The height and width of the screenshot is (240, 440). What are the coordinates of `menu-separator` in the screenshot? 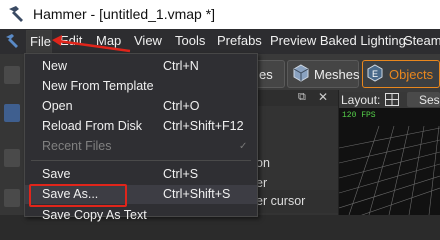 It's located at (141, 160).